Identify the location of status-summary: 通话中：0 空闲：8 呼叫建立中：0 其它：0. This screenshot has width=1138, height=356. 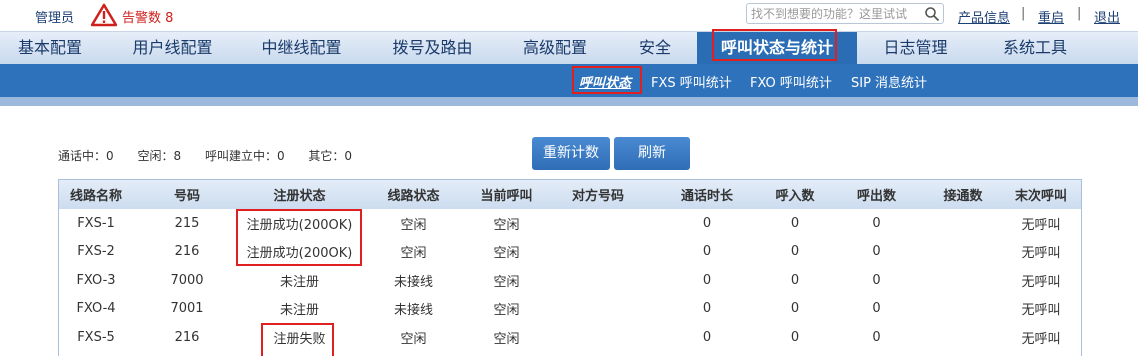
(215, 155).